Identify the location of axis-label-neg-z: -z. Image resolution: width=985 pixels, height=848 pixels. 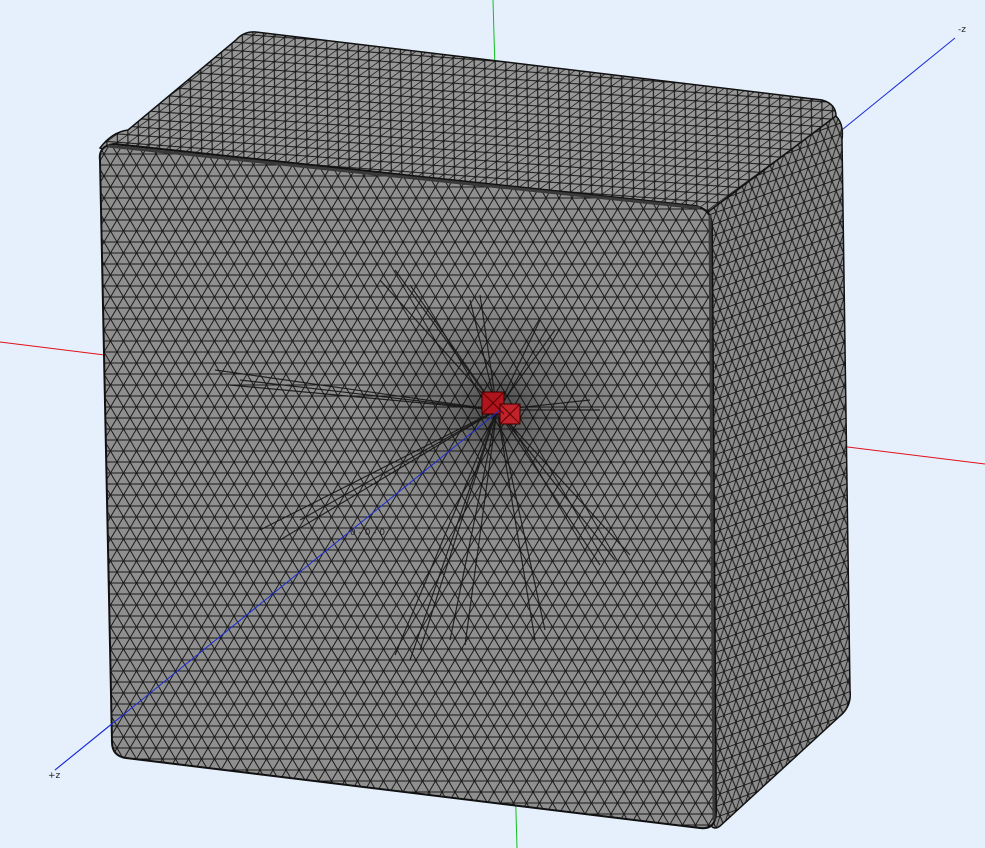
(962, 30).